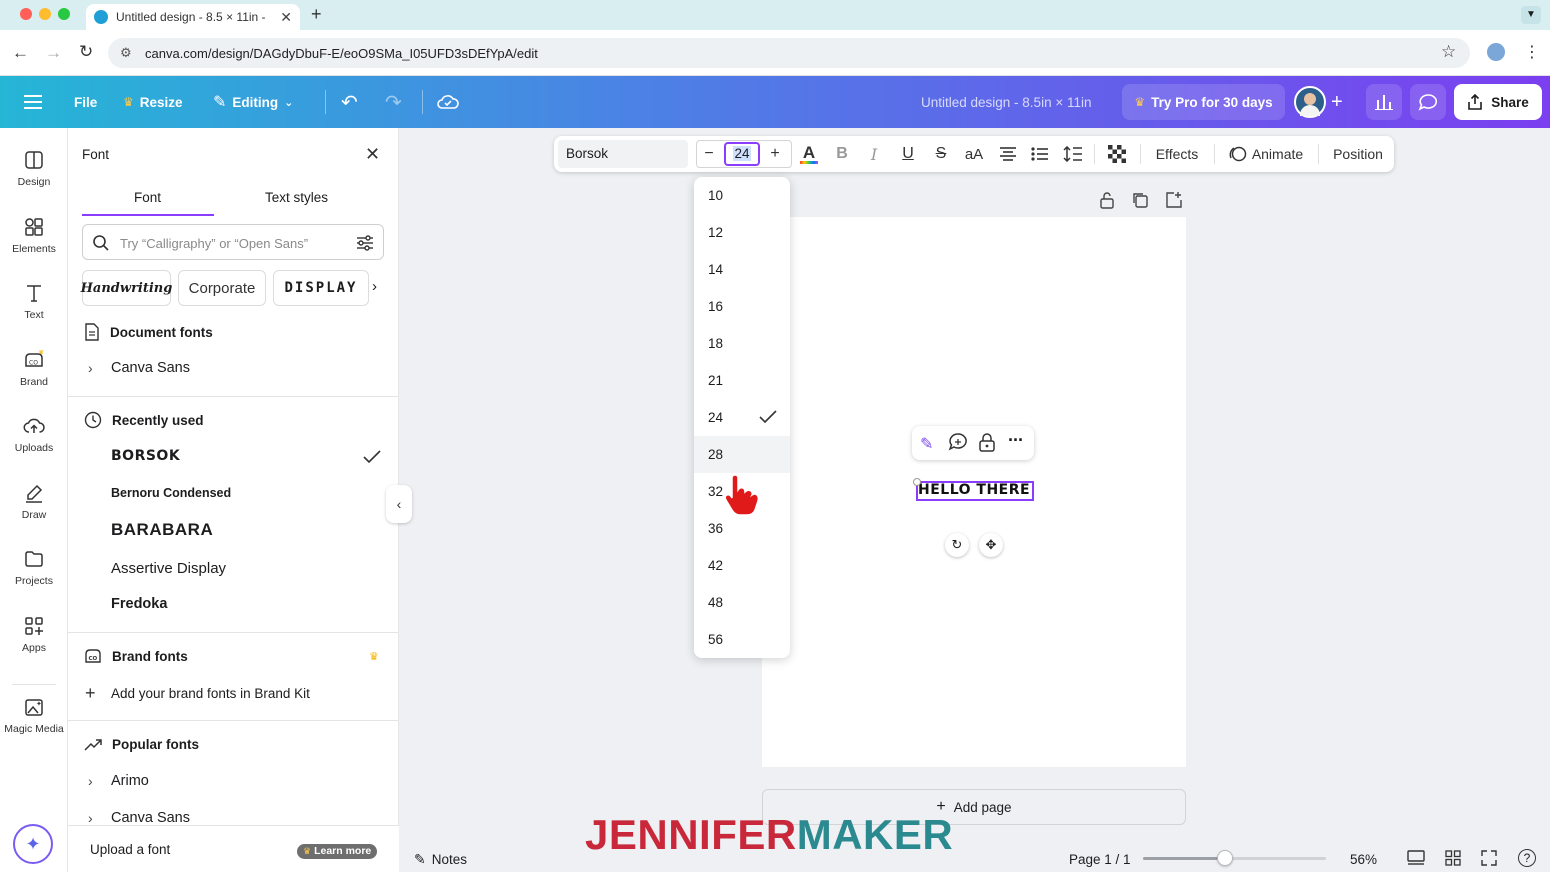 This screenshot has width=1550, height=872. Describe the element at coordinates (150, 368) in the screenshot. I see `font-item: Canva Sans` at that location.